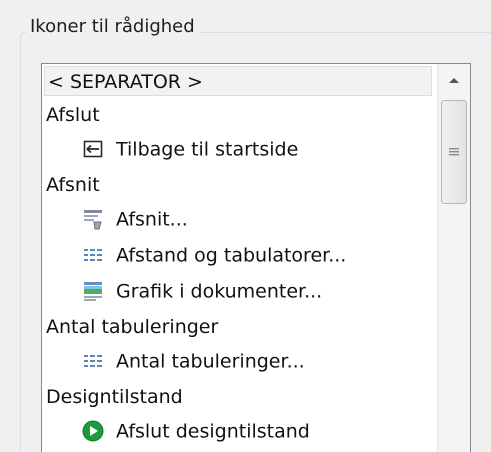 The image size is (491, 452). I want to click on grip-icon, so click(454, 152).